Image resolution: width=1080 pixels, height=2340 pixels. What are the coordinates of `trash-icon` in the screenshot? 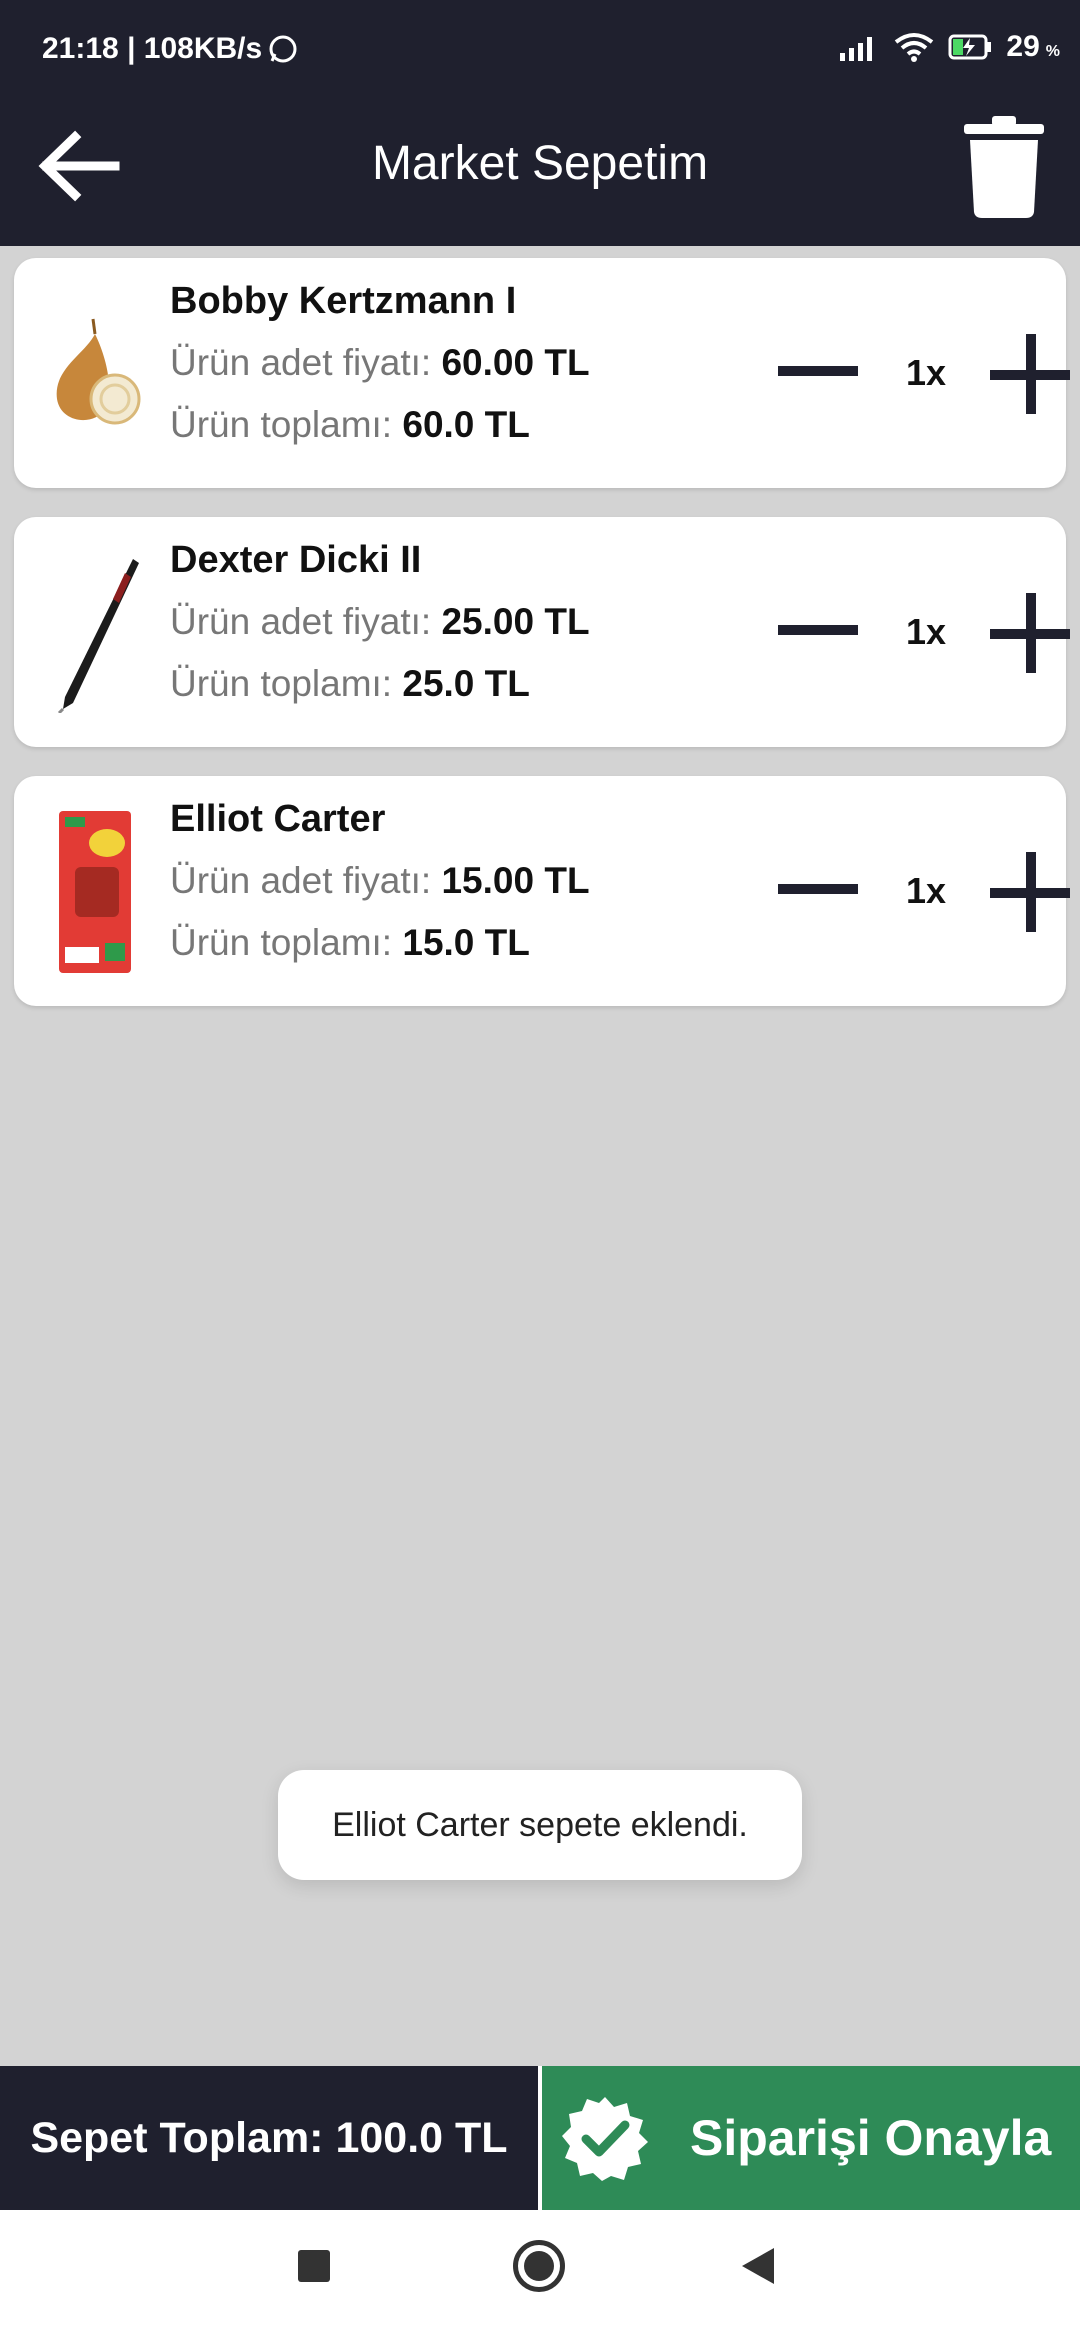 It's located at (1004, 166).